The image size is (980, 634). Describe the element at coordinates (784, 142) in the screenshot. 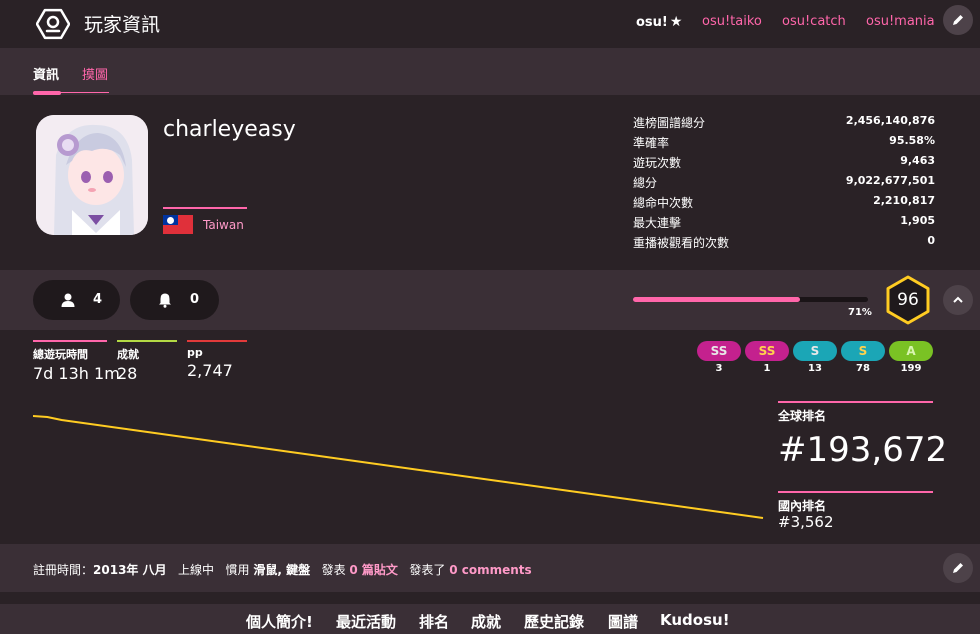

I see `stat-row: 準確率 95.58%` at that location.